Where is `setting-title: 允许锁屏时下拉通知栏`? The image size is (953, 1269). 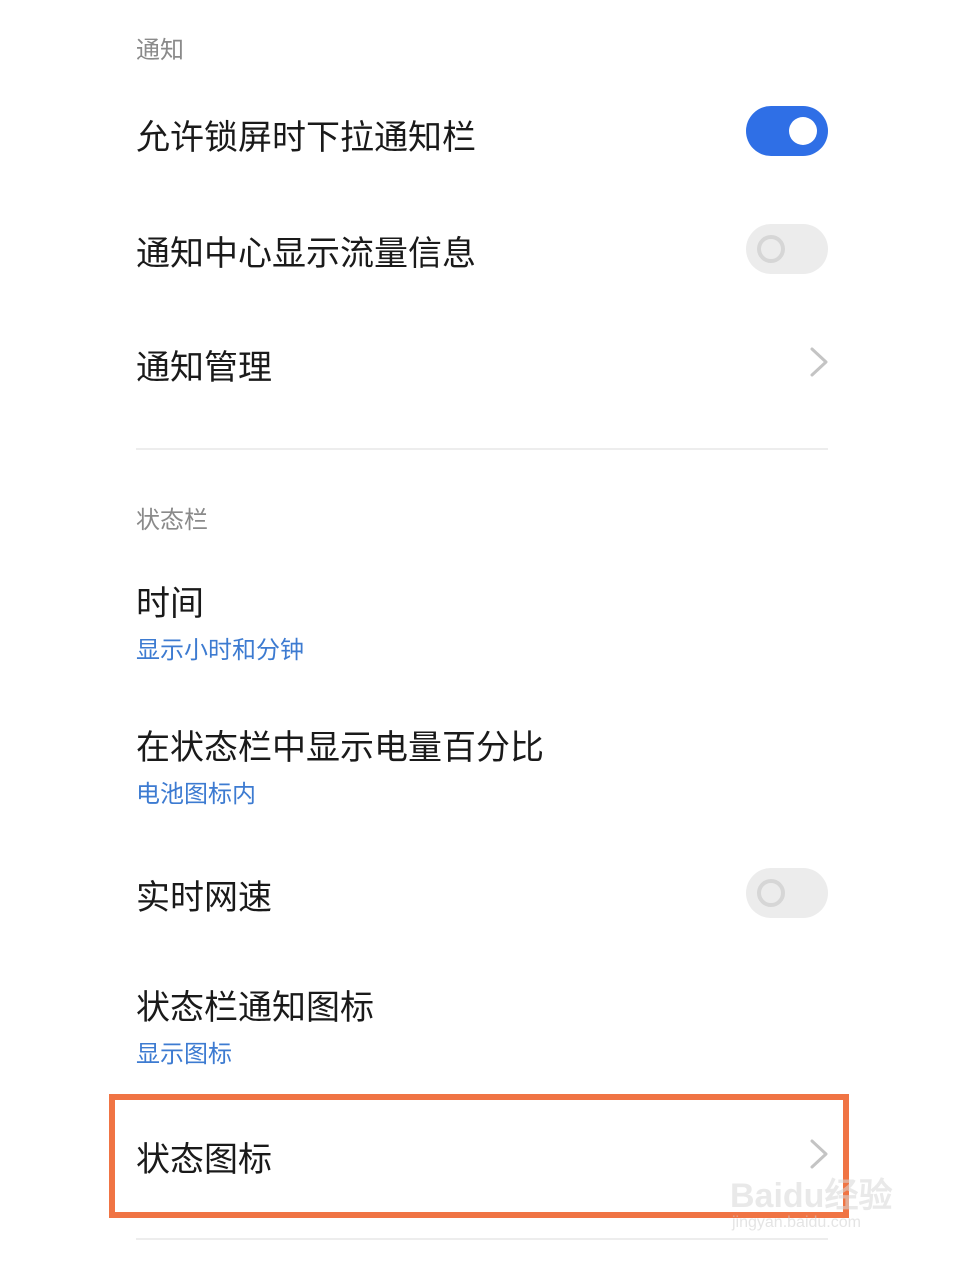
setting-title: 允许锁屏时下拉通知栏 is located at coordinates (306, 138).